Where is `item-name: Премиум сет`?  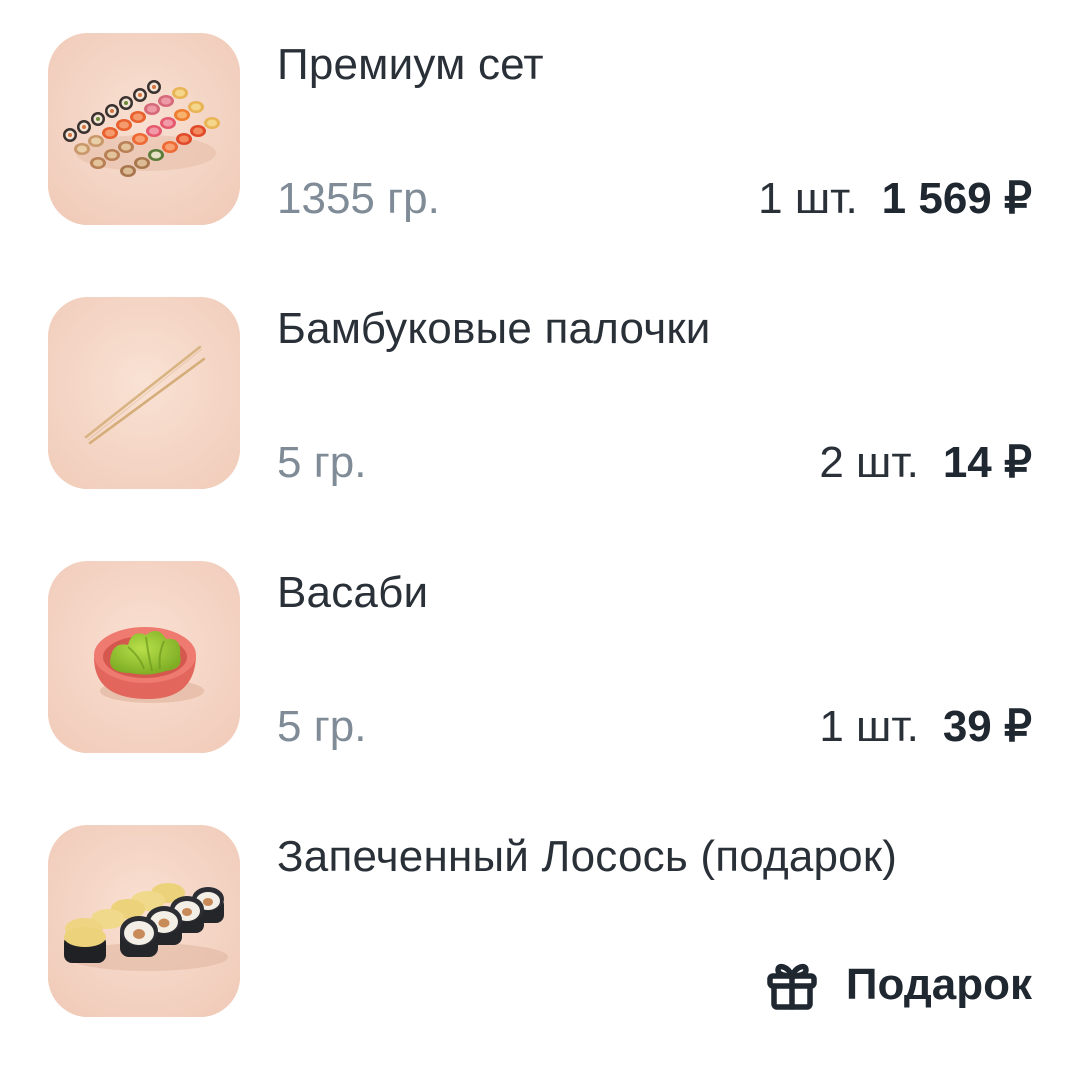 item-name: Премиум сет is located at coordinates (410, 64).